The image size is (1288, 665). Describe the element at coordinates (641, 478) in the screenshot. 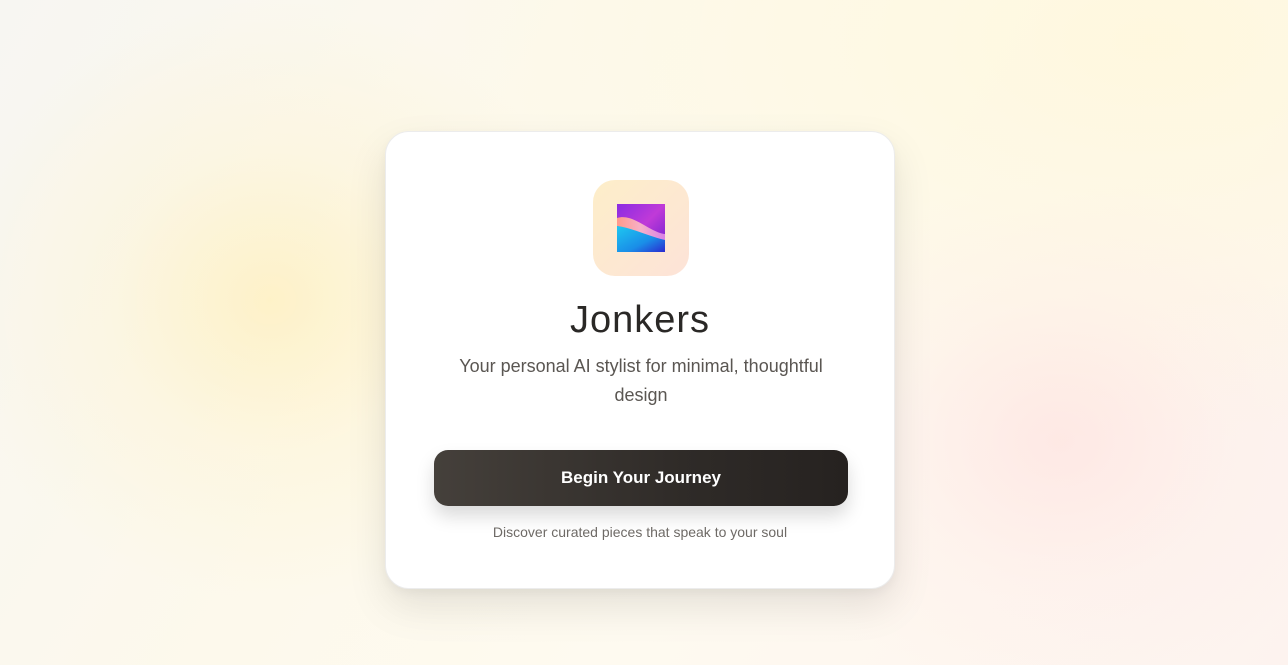

I see `begin-journey-button: Begin Your Journey` at that location.